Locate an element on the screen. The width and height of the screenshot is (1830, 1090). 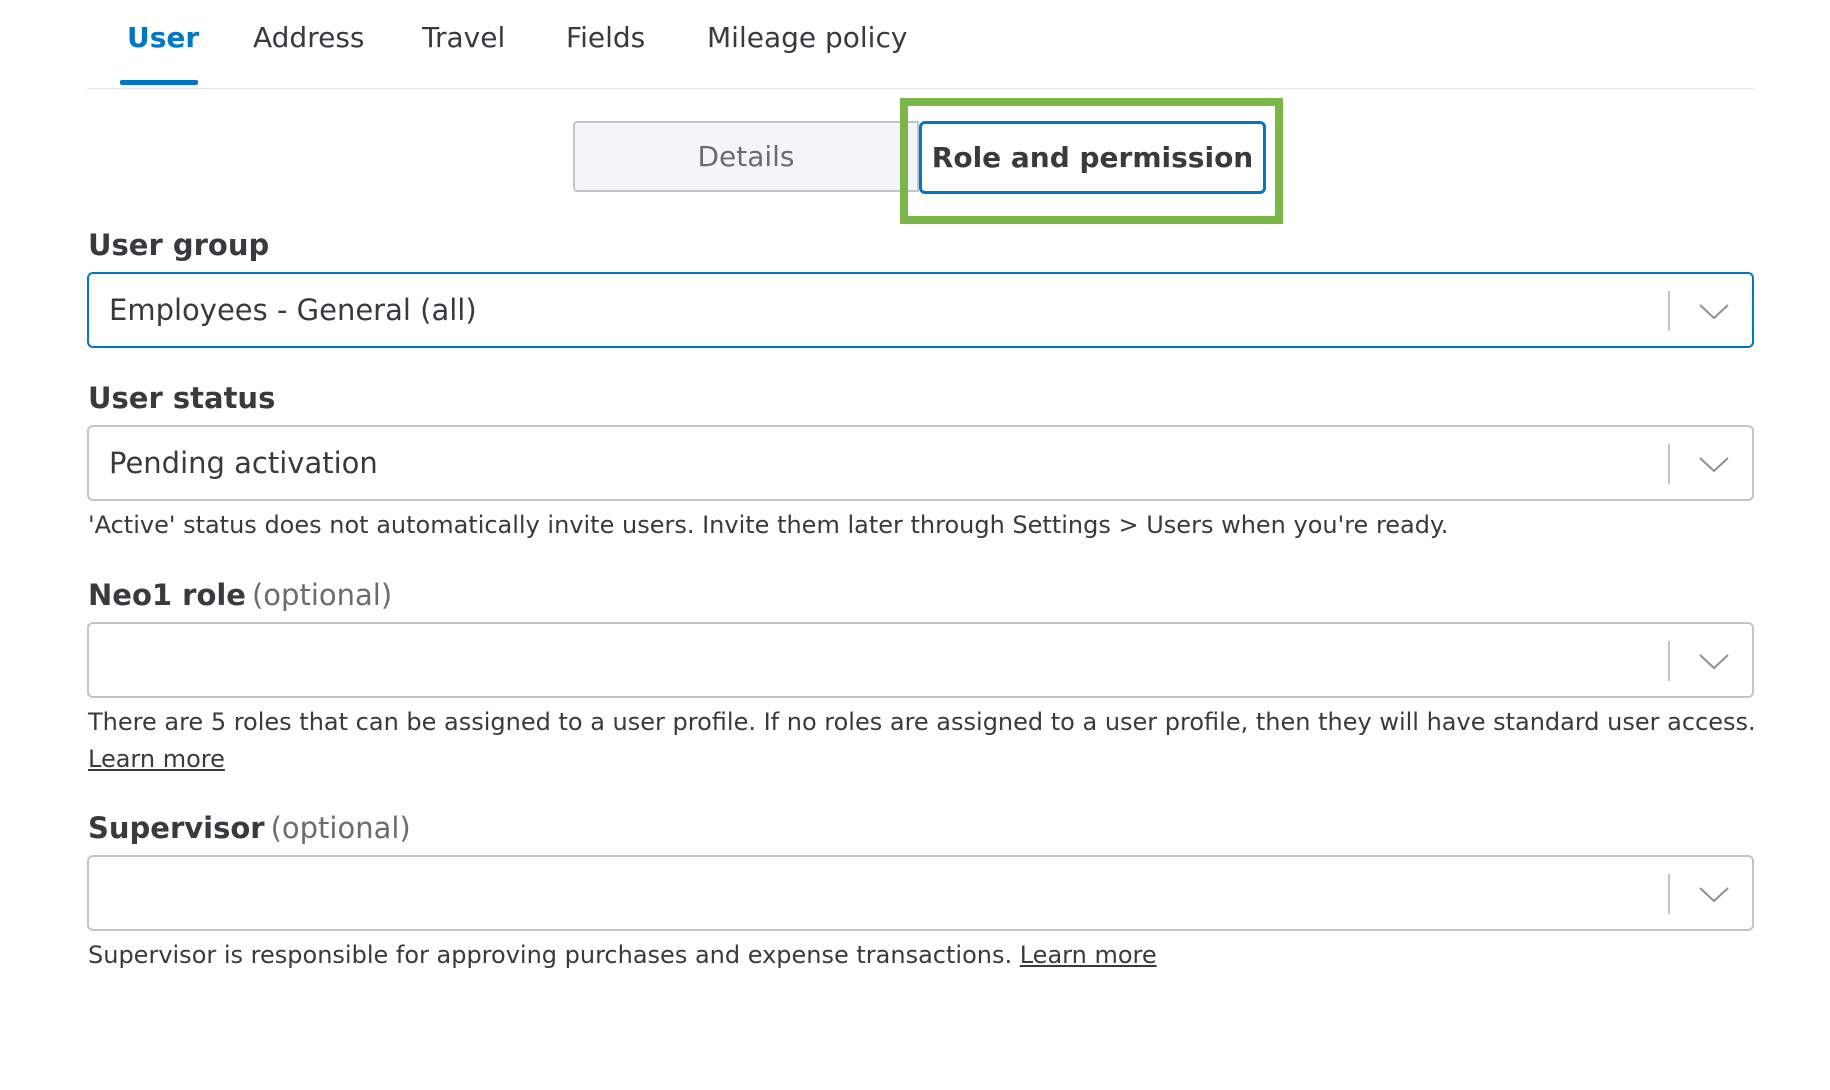
tab-travel: Travel is located at coordinates (463, 38).